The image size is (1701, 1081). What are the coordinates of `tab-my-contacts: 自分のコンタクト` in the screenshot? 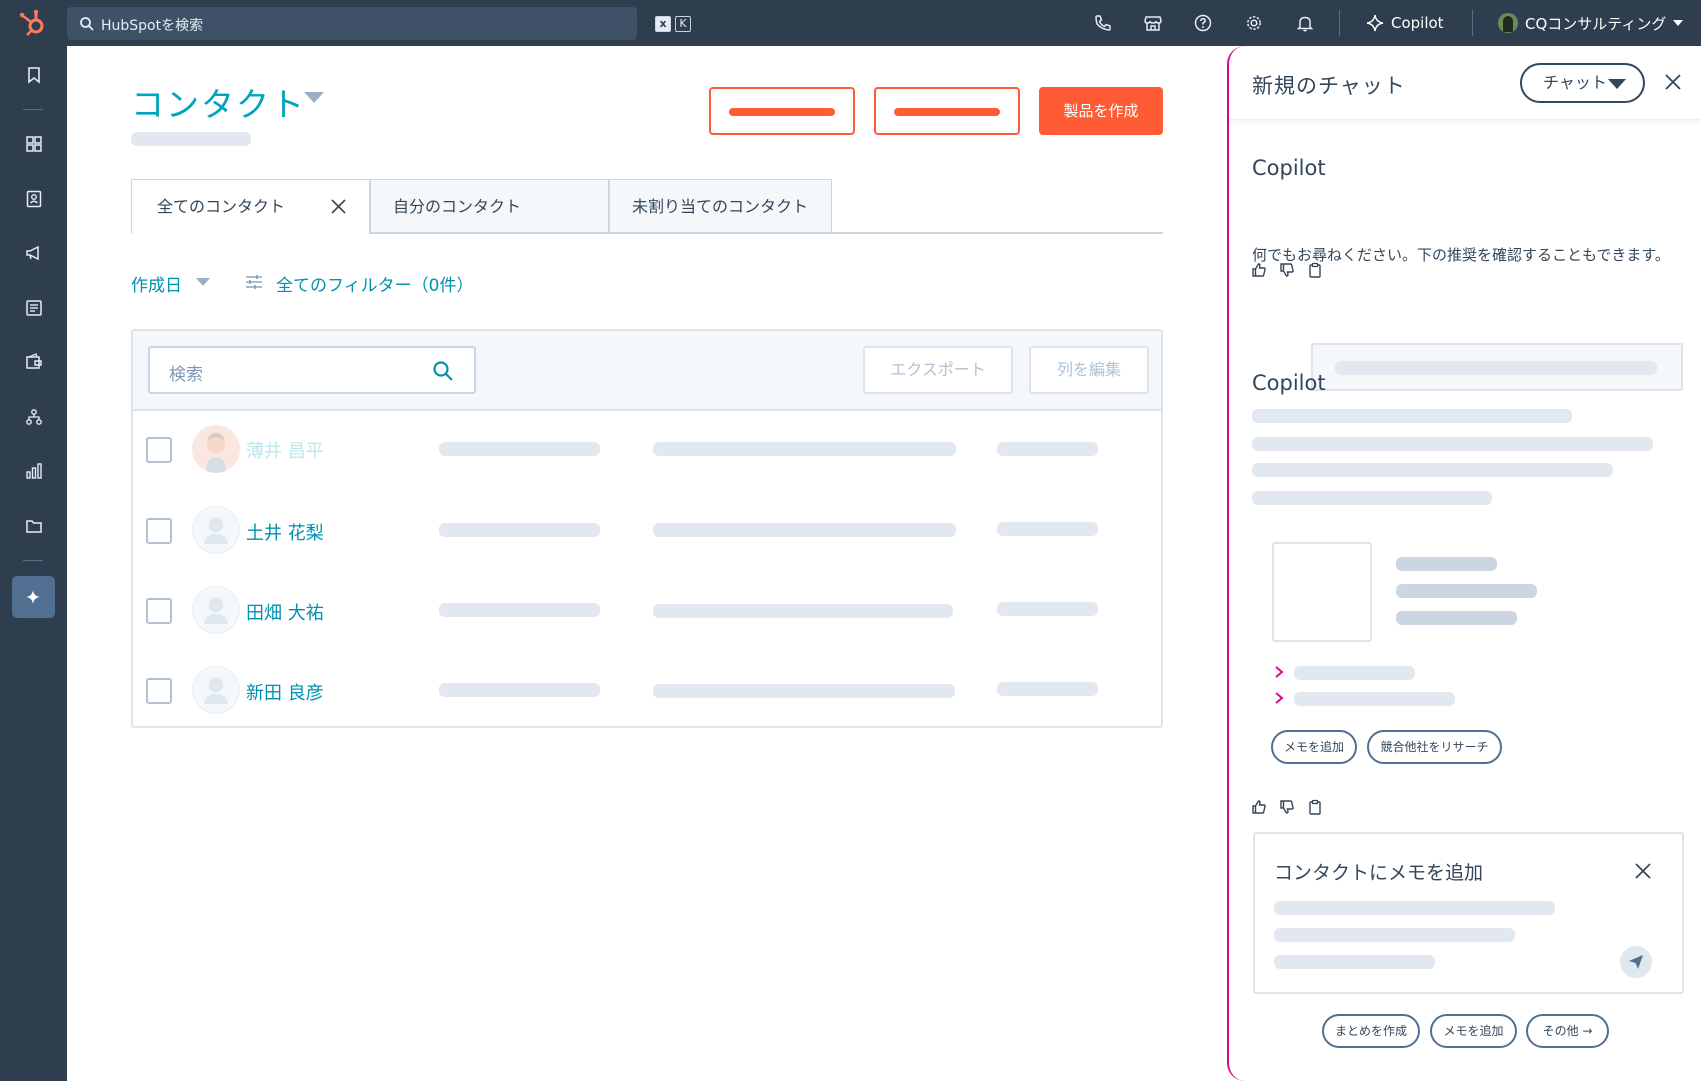 It's located at (489, 205).